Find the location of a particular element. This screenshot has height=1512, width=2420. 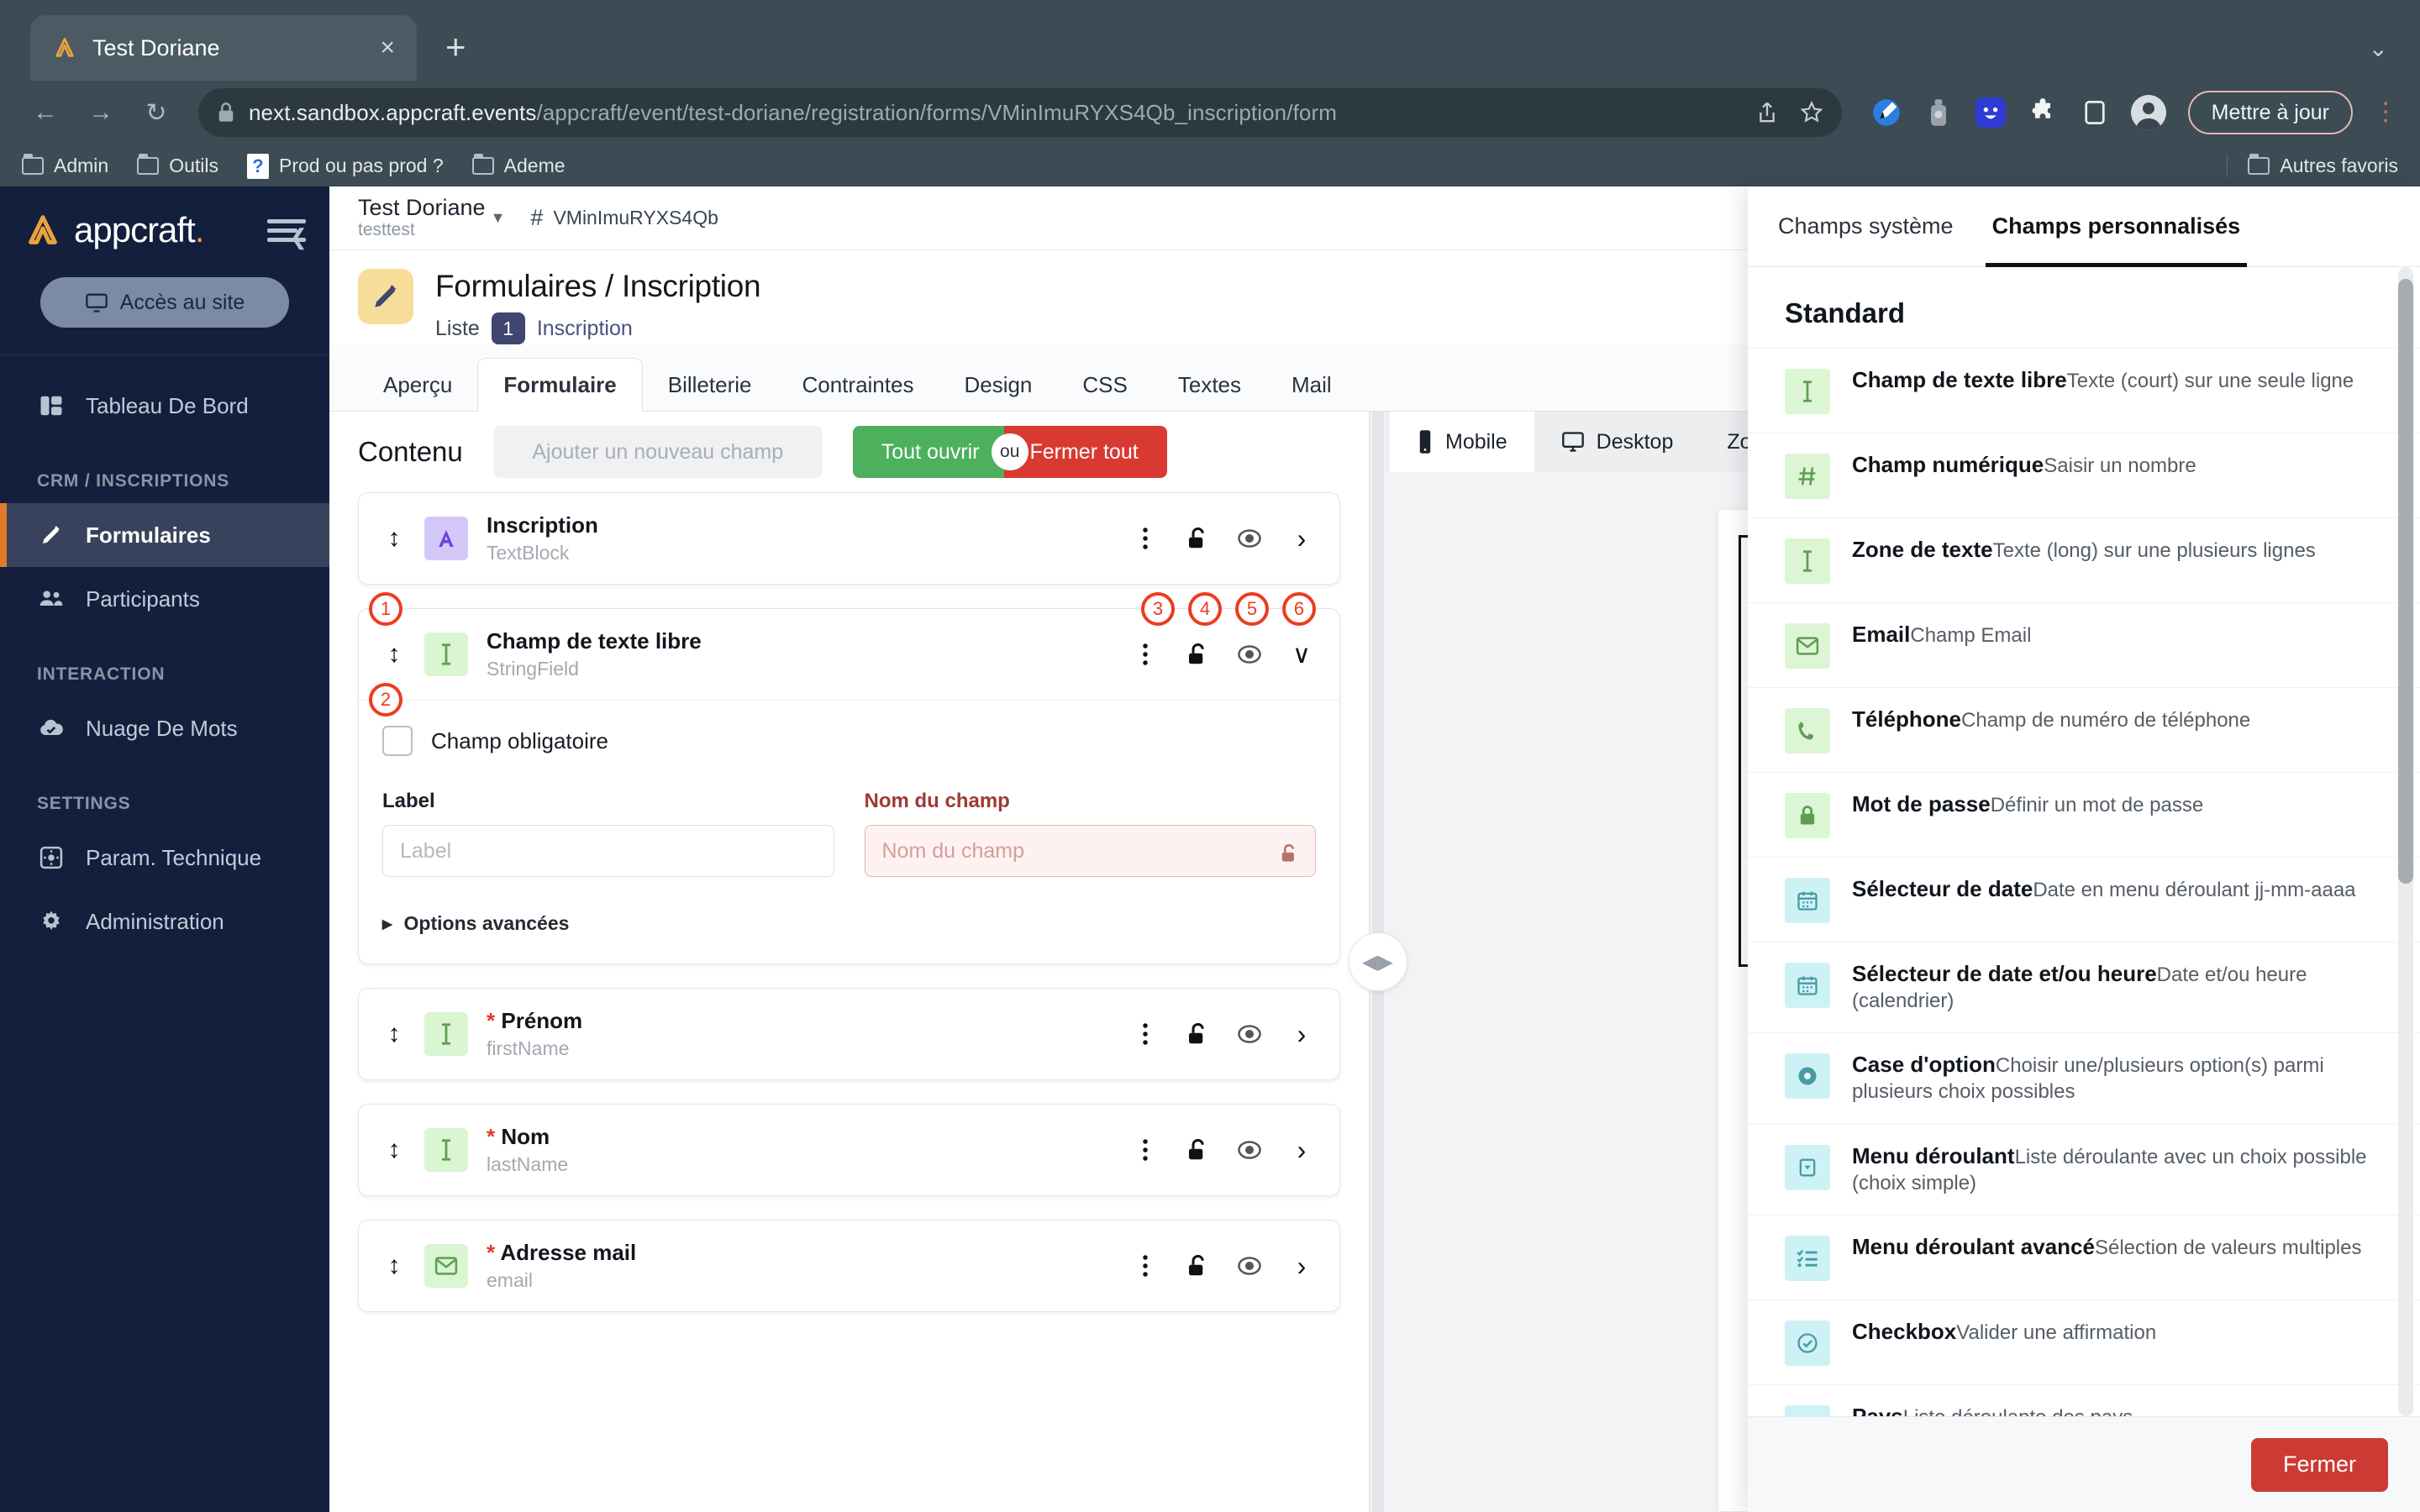

open-all-button: Tout ouvrir is located at coordinates (929, 452).